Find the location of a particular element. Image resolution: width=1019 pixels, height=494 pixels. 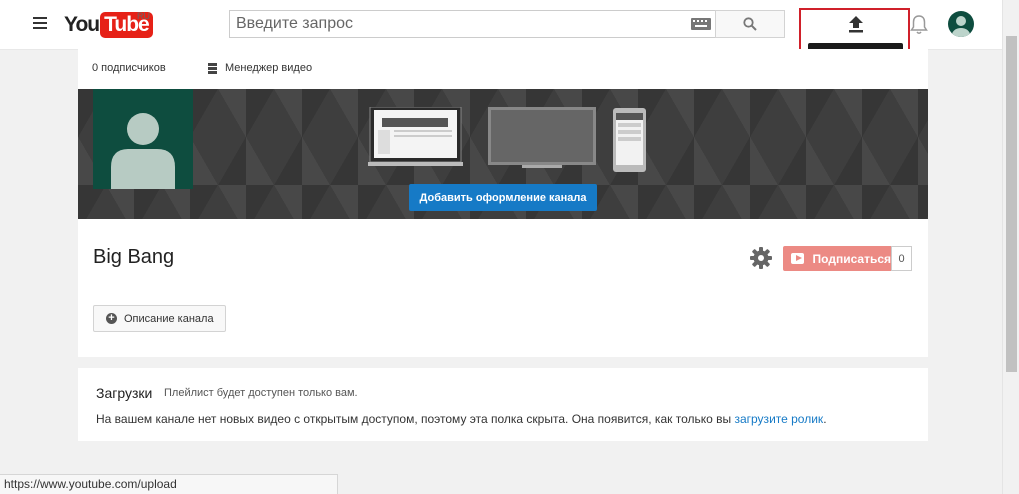

menu-icon is located at coordinates (40, 23).